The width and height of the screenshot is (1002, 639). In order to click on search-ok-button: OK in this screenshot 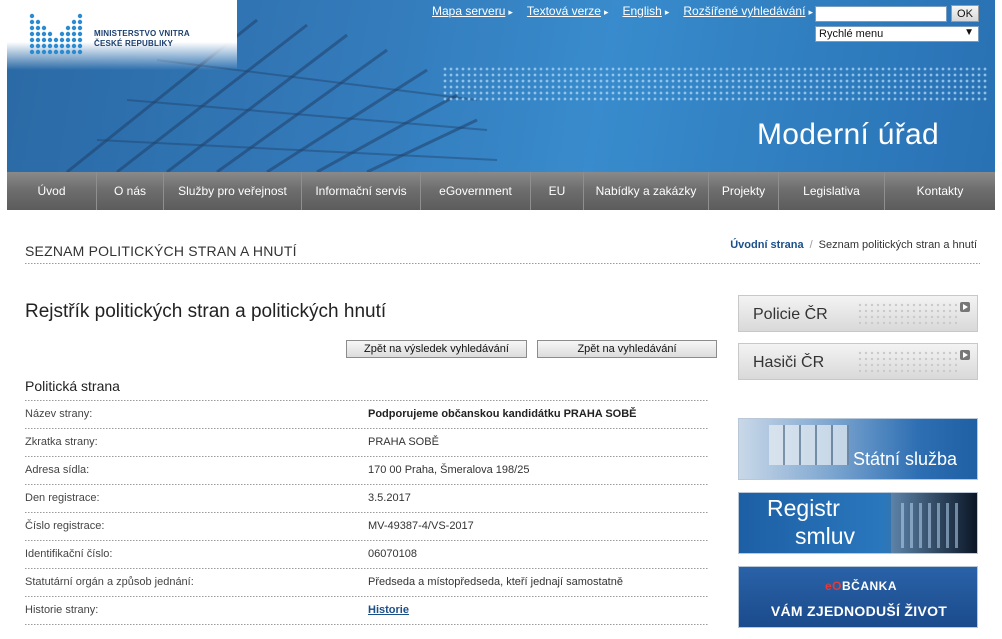, I will do `click(965, 13)`.